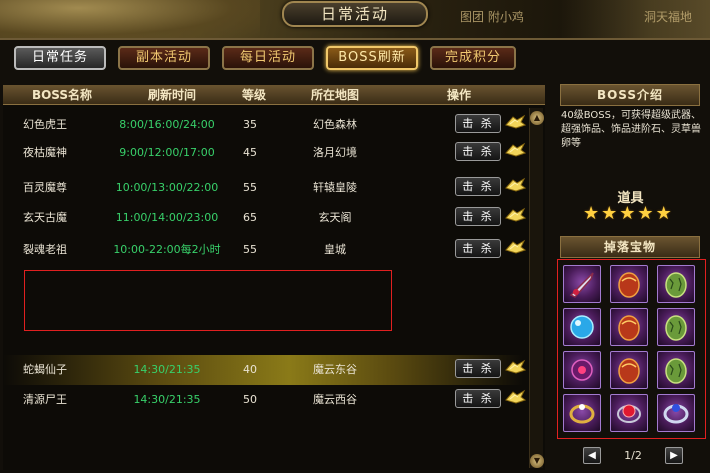  What do you see at coordinates (592, 455) in the screenshot?
I see `prev-page-icon: ◀` at bounding box center [592, 455].